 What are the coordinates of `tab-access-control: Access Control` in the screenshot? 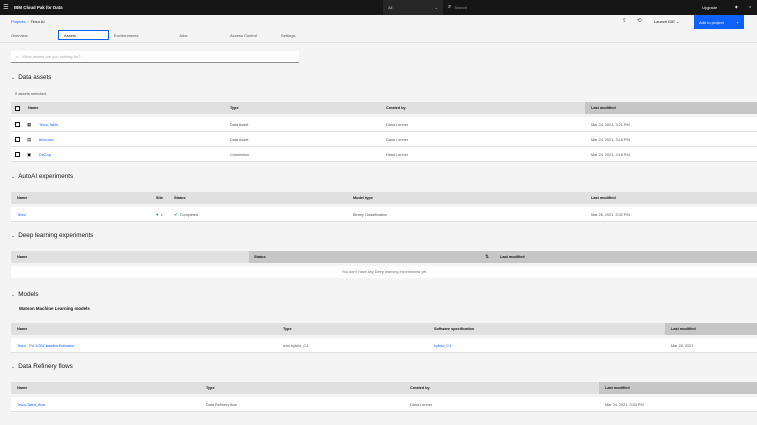 It's located at (255, 35).